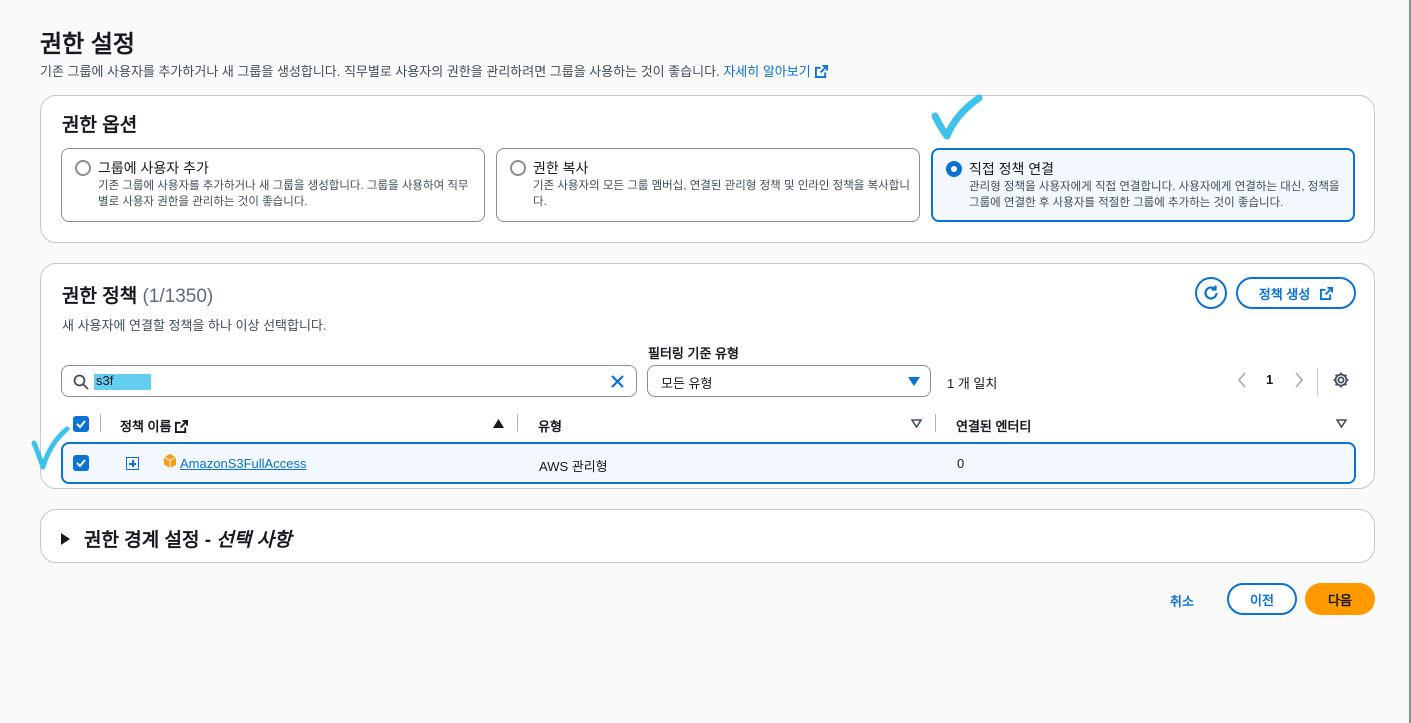 The image size is (1411, 723). What do you see at coordinates (65, 538) in the screenshot?
I see `caret-right-icon` at bounding box center [65, 538].